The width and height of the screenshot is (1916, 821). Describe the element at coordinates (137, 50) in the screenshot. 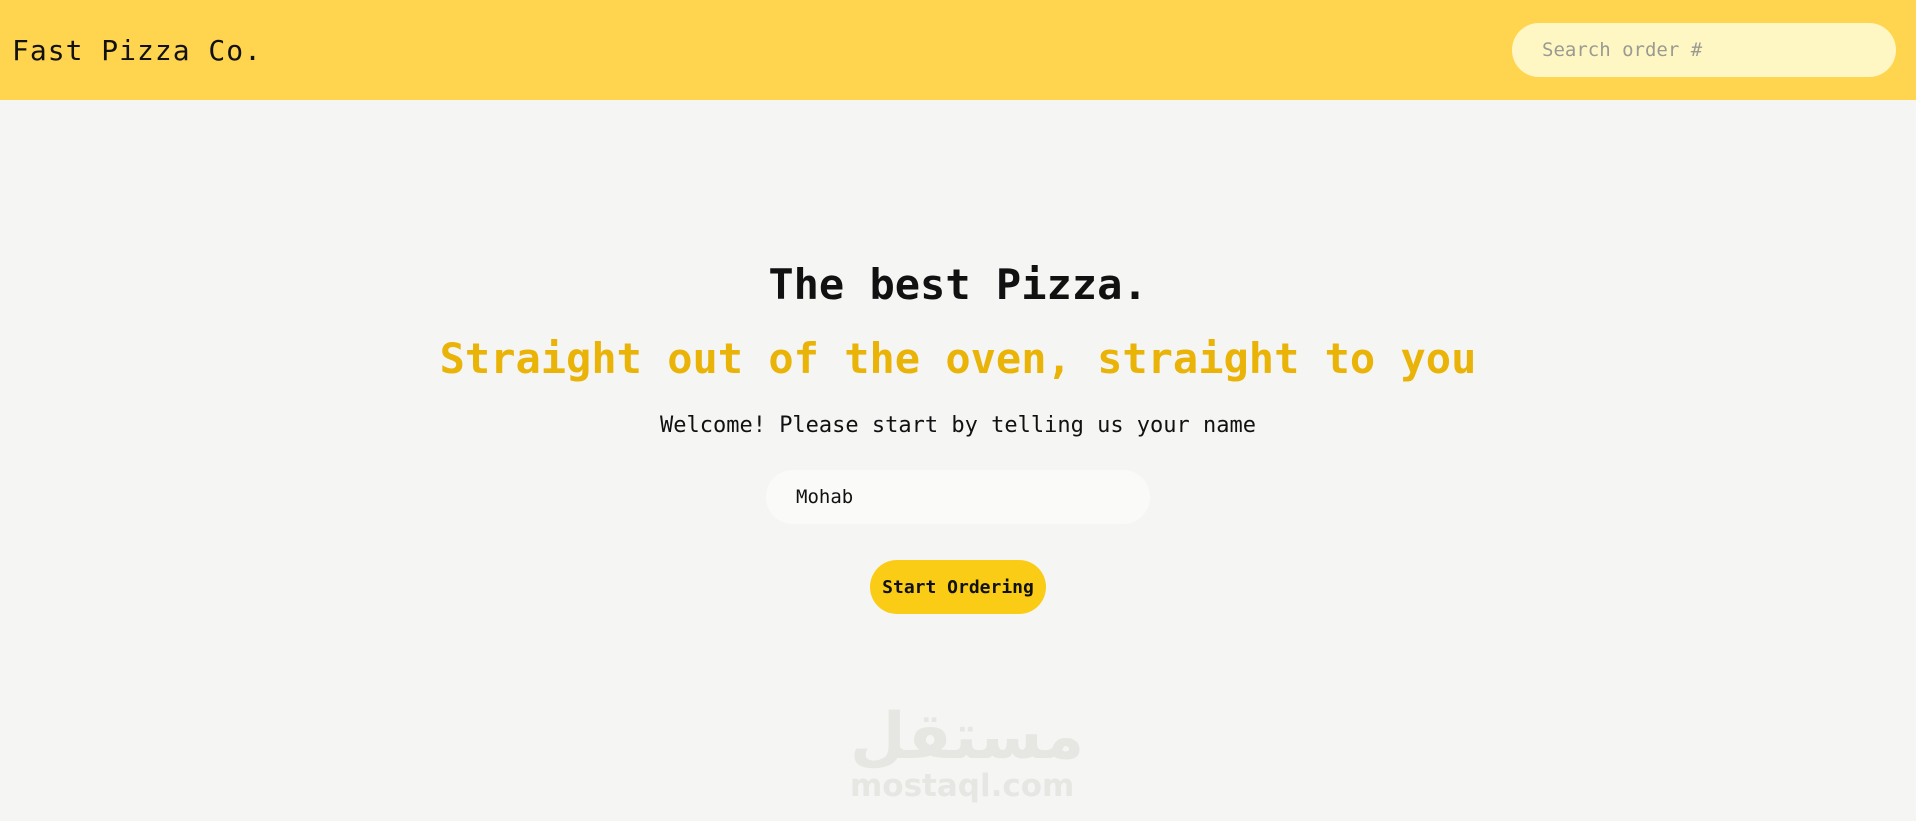

I see `logo-link: Fast Pizza Co.` at that location.